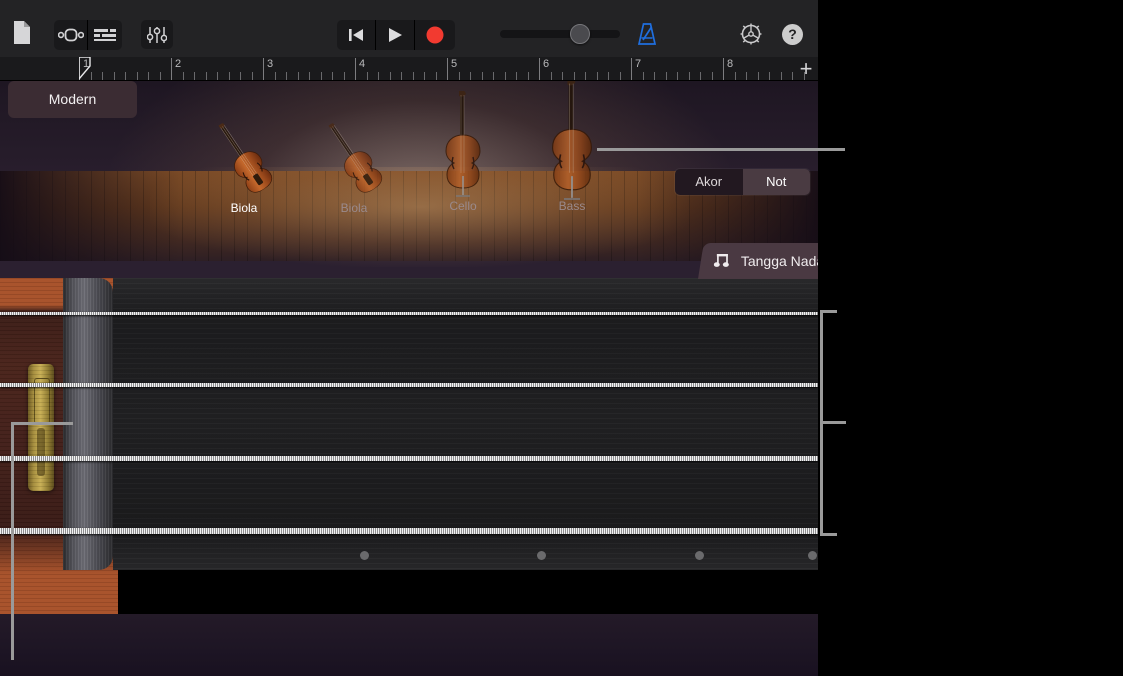 The width and height of the screenshot is (1123, 676). What do you see at coordinates (125, 69) in the screenshot?
I see `ruler-bar-1: 1` at bounding box center [125, 69].